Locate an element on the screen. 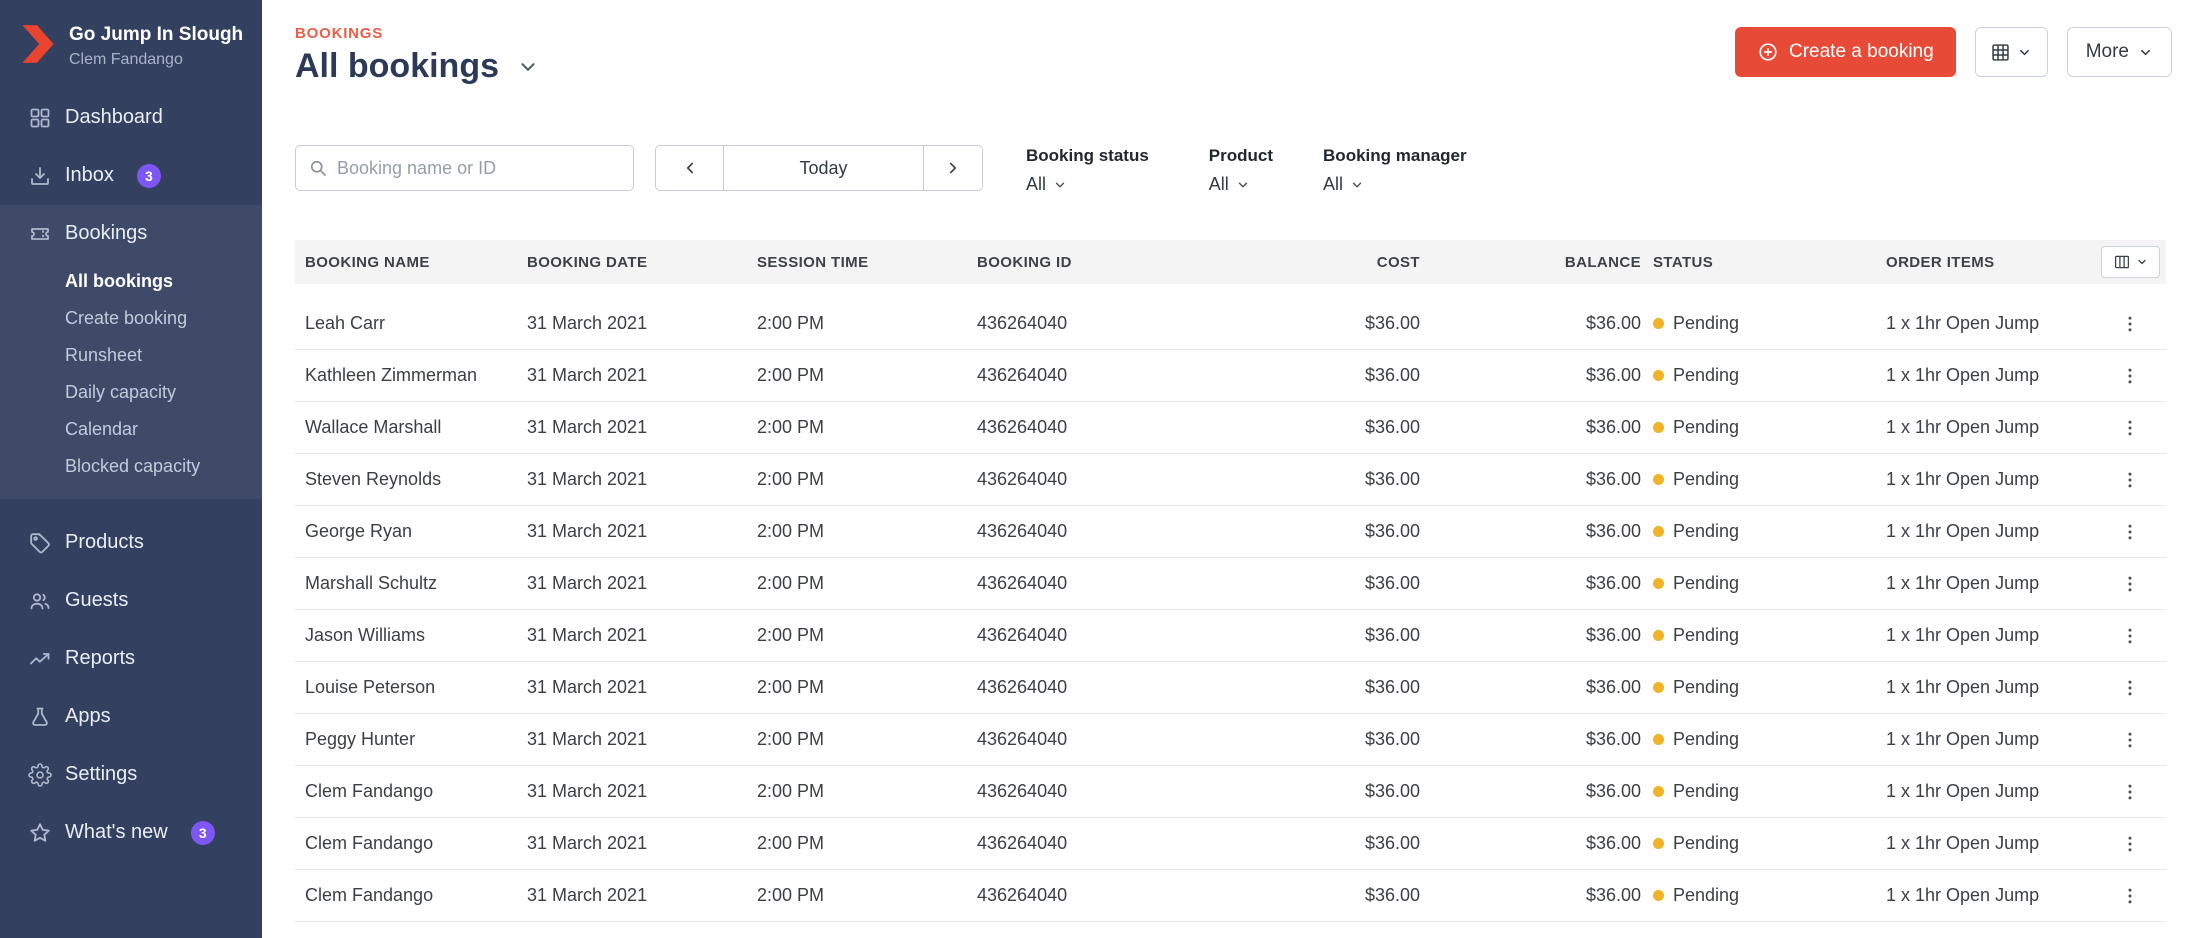  booking-search-box is located at coordinates (464, 168).